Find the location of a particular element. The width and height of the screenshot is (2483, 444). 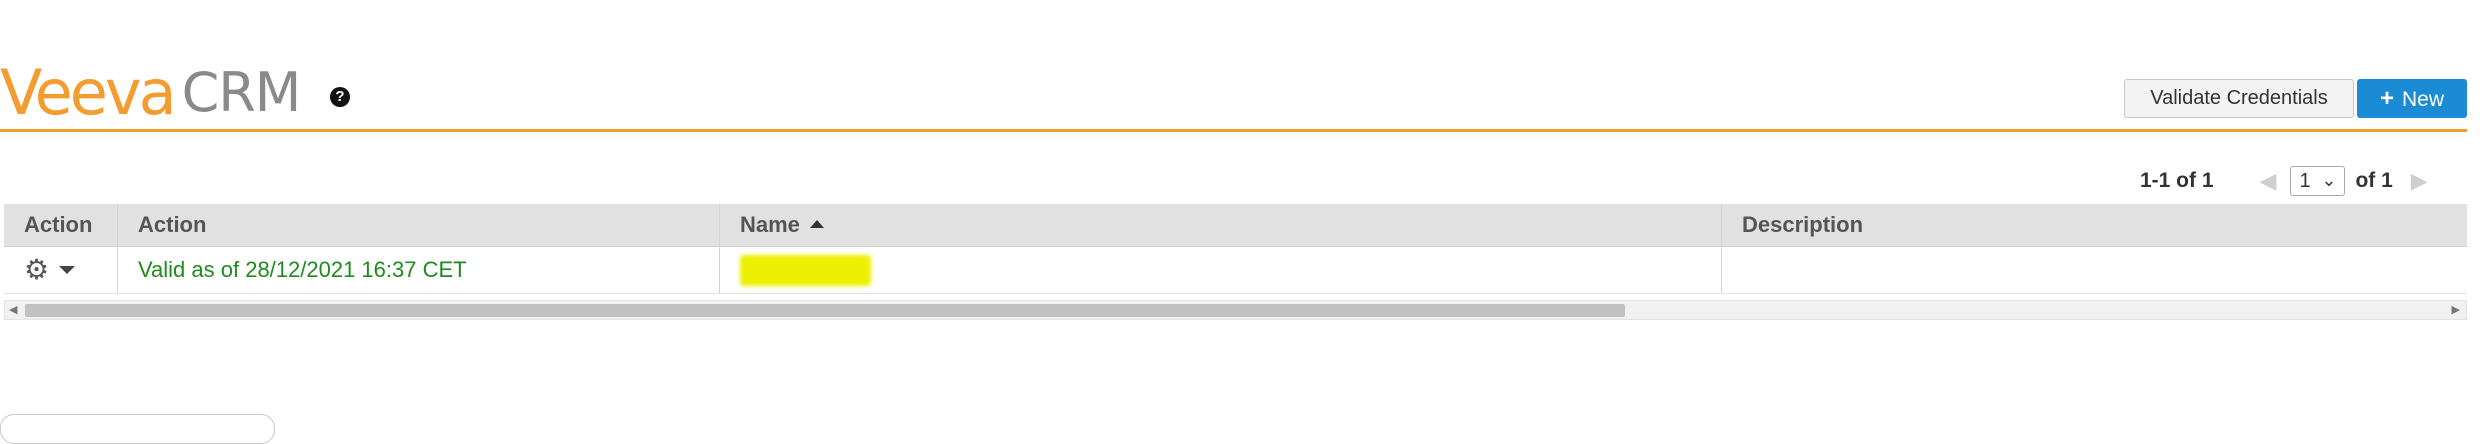

pagination: 1-1 of 1 ◀ 1 ⌄ of 1 ▶ is located at coordinates (2284, 181).